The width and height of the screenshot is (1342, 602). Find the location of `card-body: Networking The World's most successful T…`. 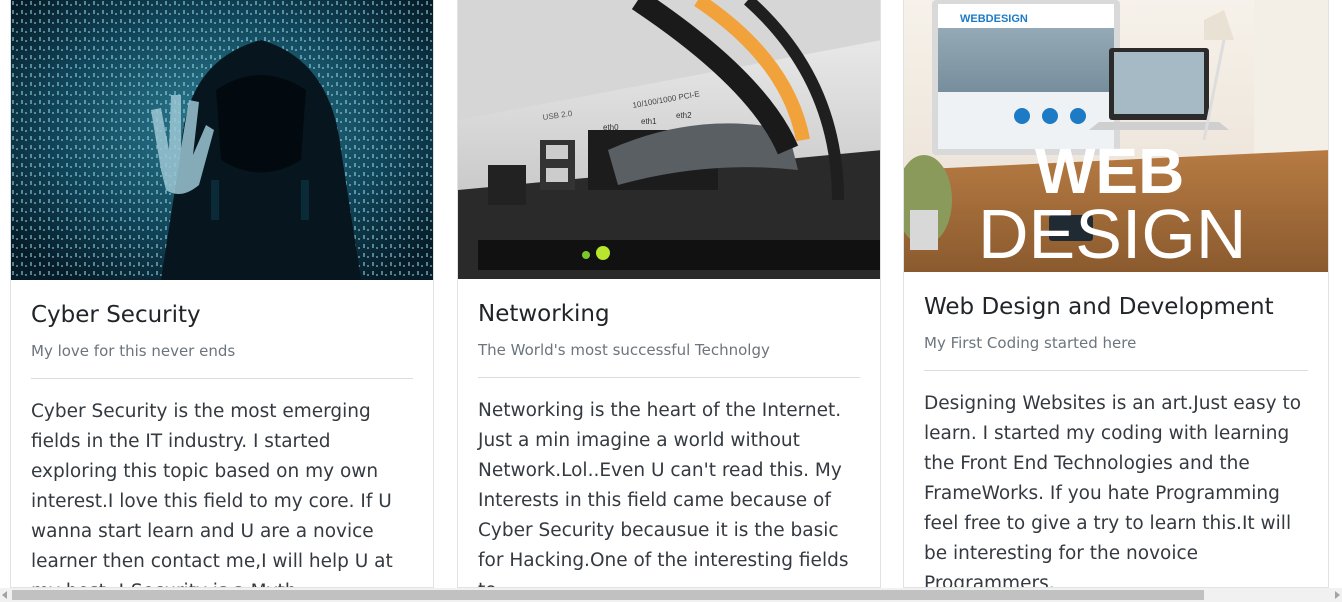

card-body: Networking The World's most successful T… is located at coordinates (669, 444).